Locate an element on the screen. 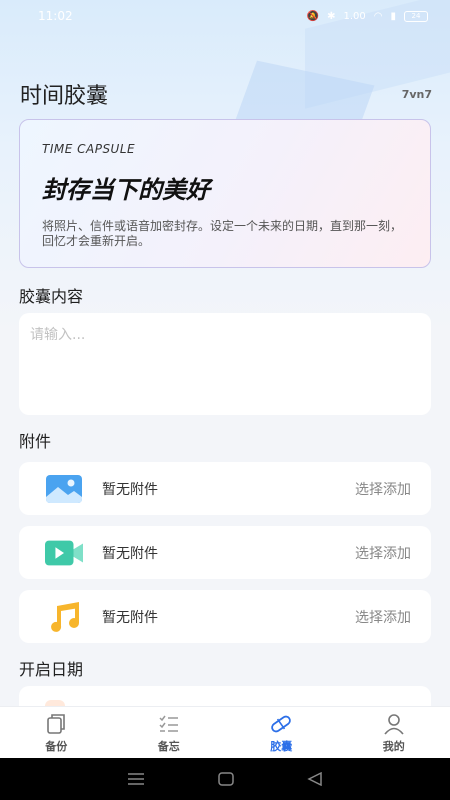  add-image-button: 选择添加 is located at coordinates (383, 489).